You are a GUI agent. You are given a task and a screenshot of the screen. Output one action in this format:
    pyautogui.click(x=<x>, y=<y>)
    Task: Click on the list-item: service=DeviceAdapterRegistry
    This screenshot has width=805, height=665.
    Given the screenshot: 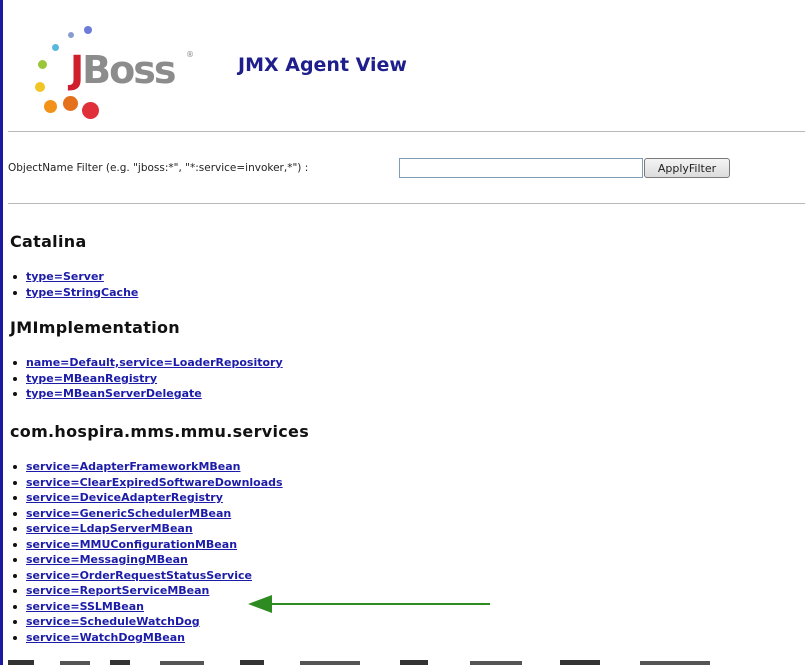 What is the action you would take?
    pyautogui.click(x=159, y=498)
    